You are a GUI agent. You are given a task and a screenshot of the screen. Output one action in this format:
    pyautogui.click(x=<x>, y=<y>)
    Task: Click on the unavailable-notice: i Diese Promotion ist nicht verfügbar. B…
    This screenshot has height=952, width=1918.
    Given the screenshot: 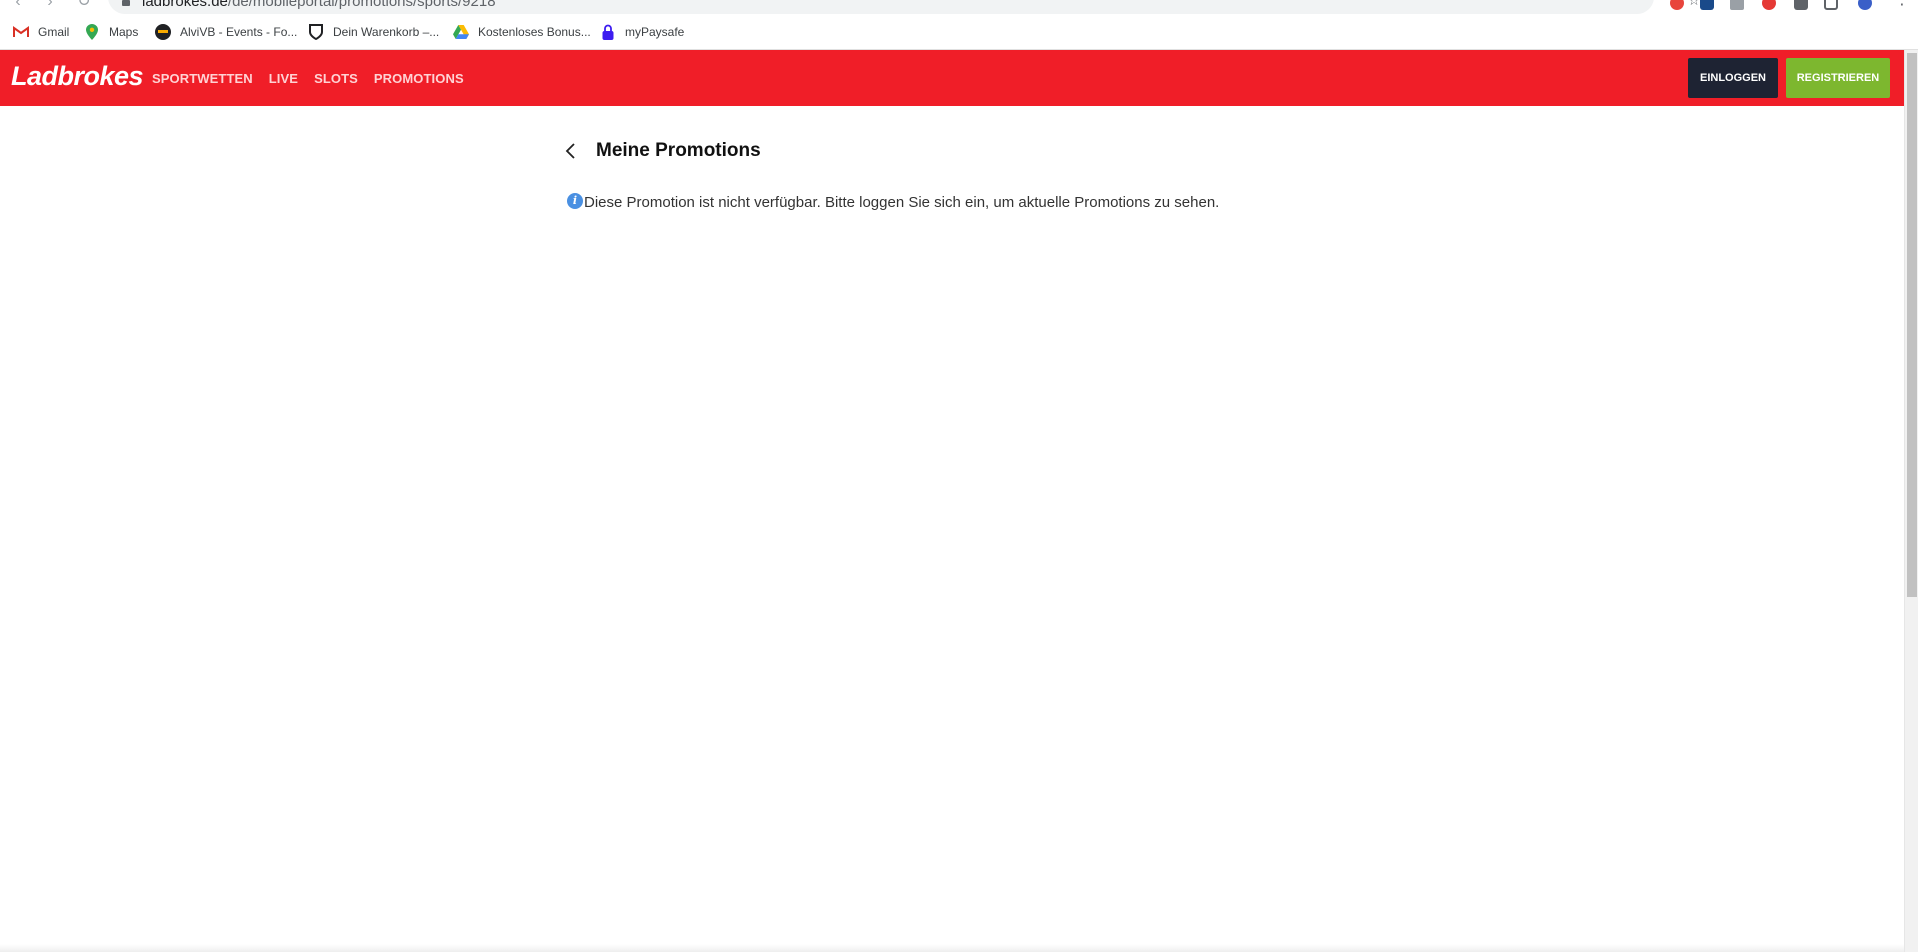 What is the action you would take?
    pyautogui.click(x=893, y=201)
    